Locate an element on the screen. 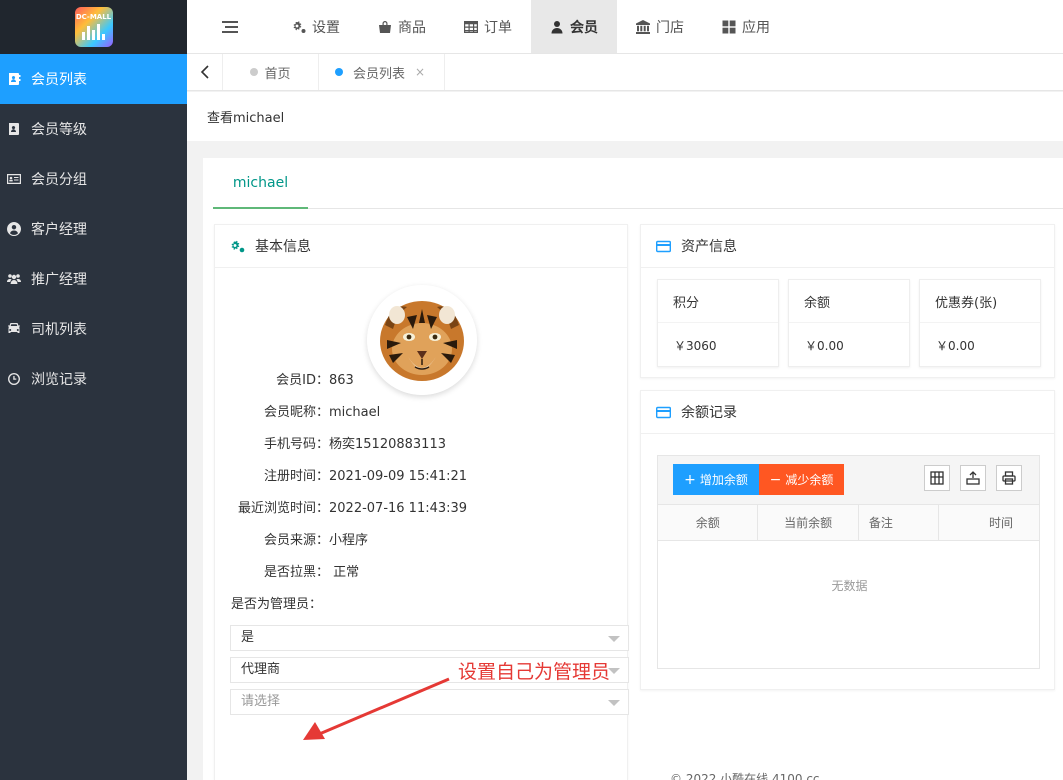 This screenshot has height=780, width=1063. columns-filter-button is located at coordinates (937, 478).